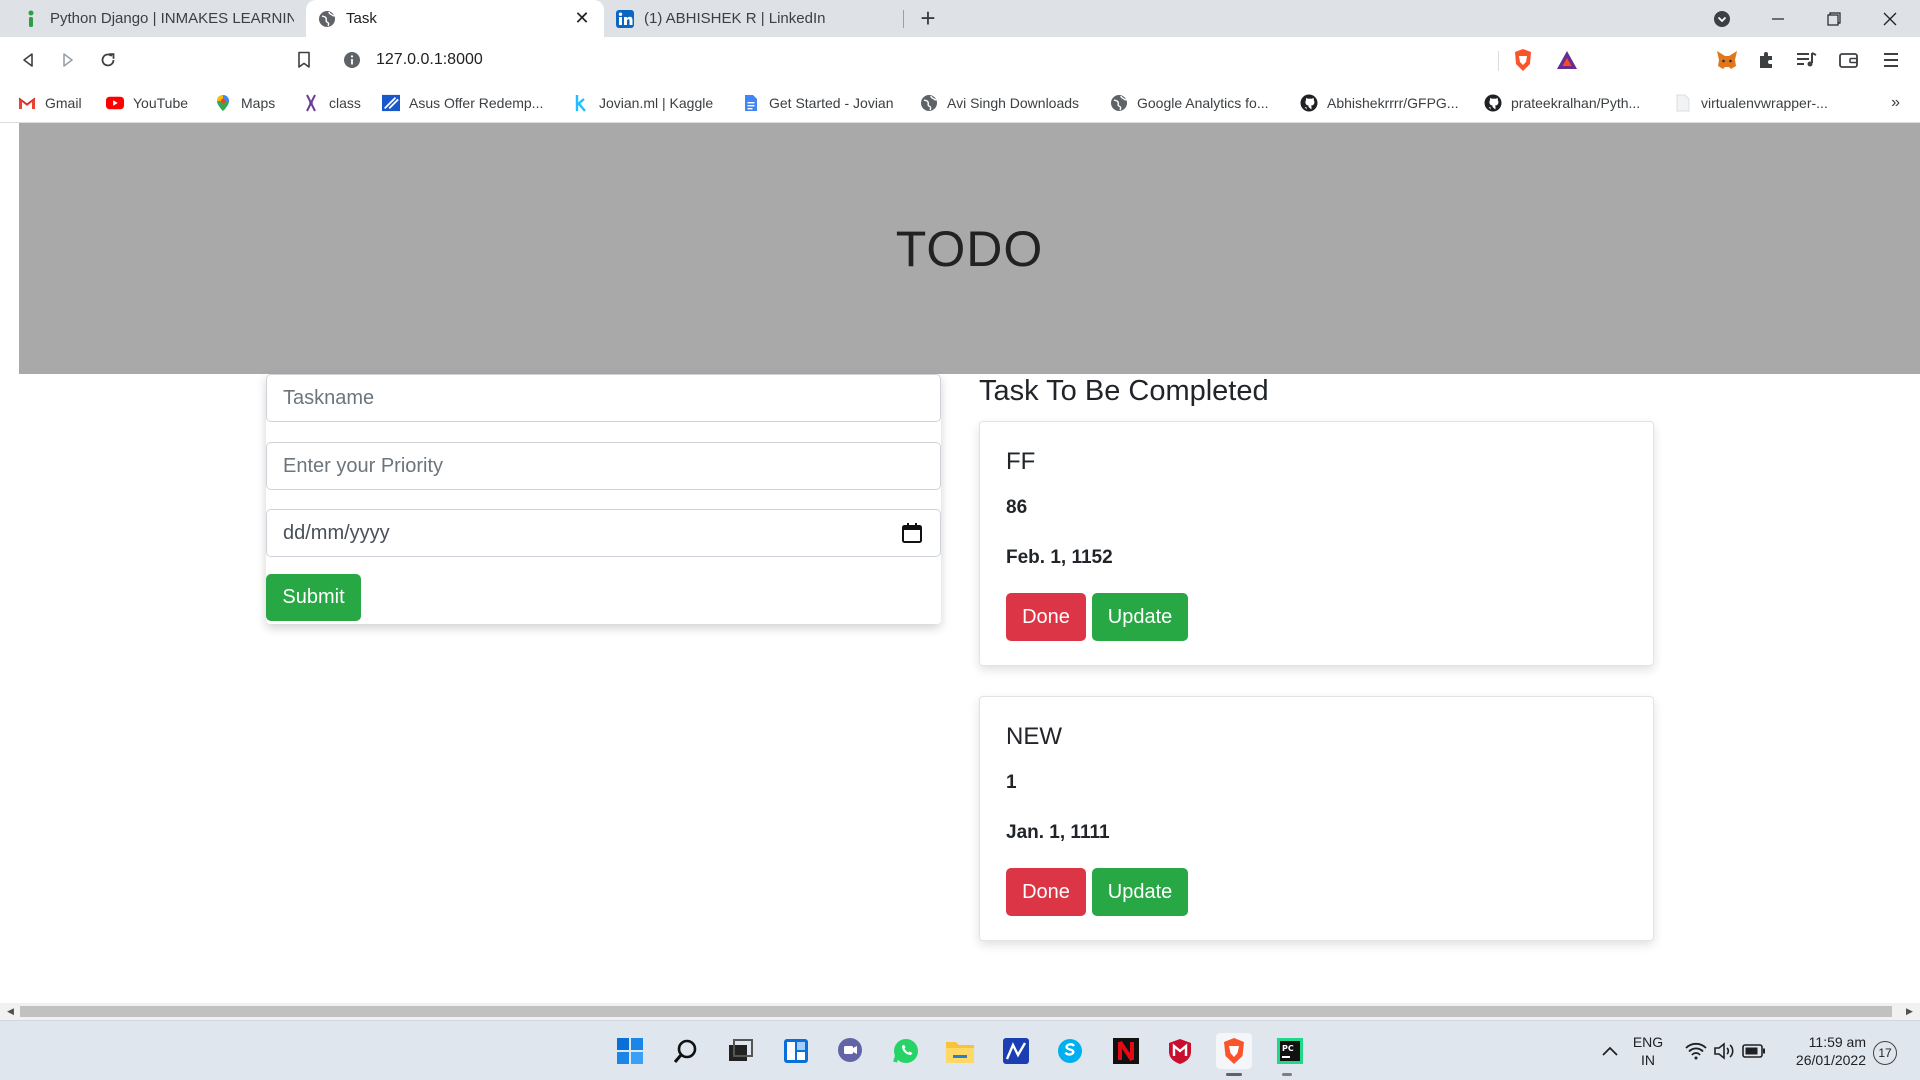 The height and width of the screenshot is (1080, 1920). I want to click on date-placeholder: dd/mm/yyyy, so click(336, 532).